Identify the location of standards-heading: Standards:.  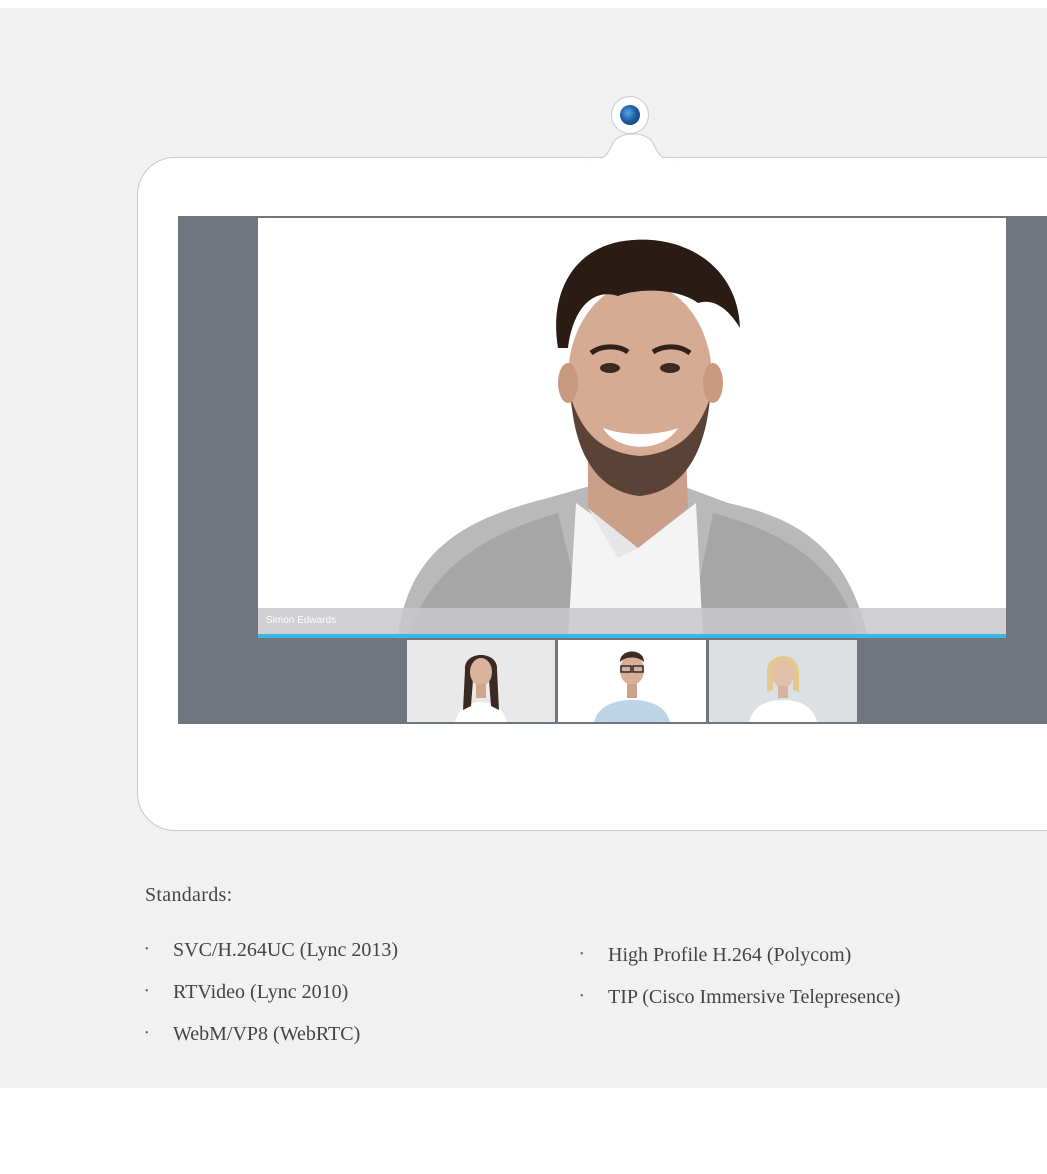
(189, 895).